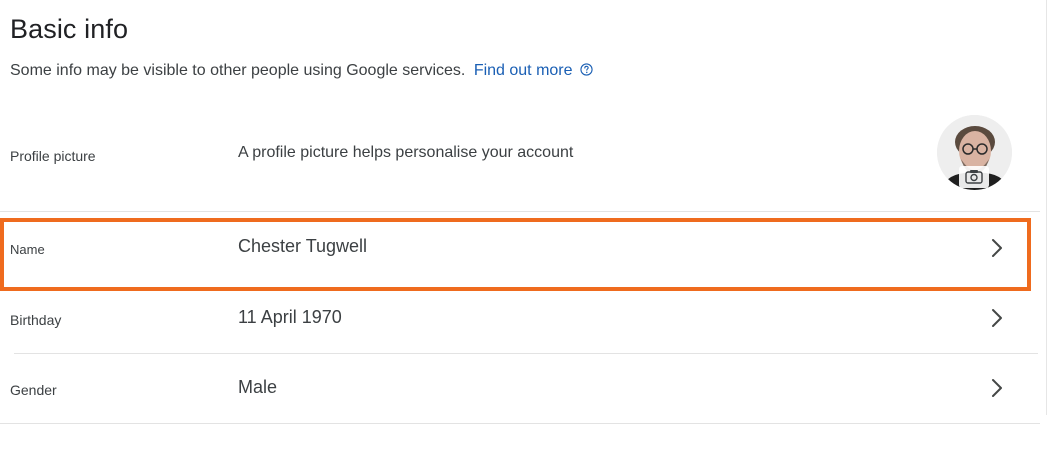 This screenshot has height=457, width=1050. What do you see at coordinates (258, 387) in the screenshot?
I see `gender-value: Male` at bounding box center [258, 387].